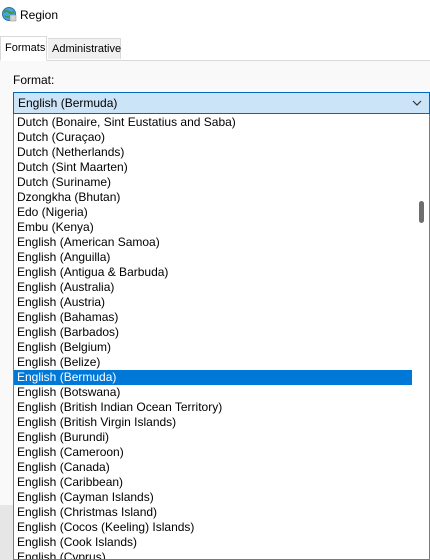 This screenshot has width=430, height=560. Describe the element at coordinates (213, 302) in the screenshot. I see `format-option: English (Austria)` at that location.